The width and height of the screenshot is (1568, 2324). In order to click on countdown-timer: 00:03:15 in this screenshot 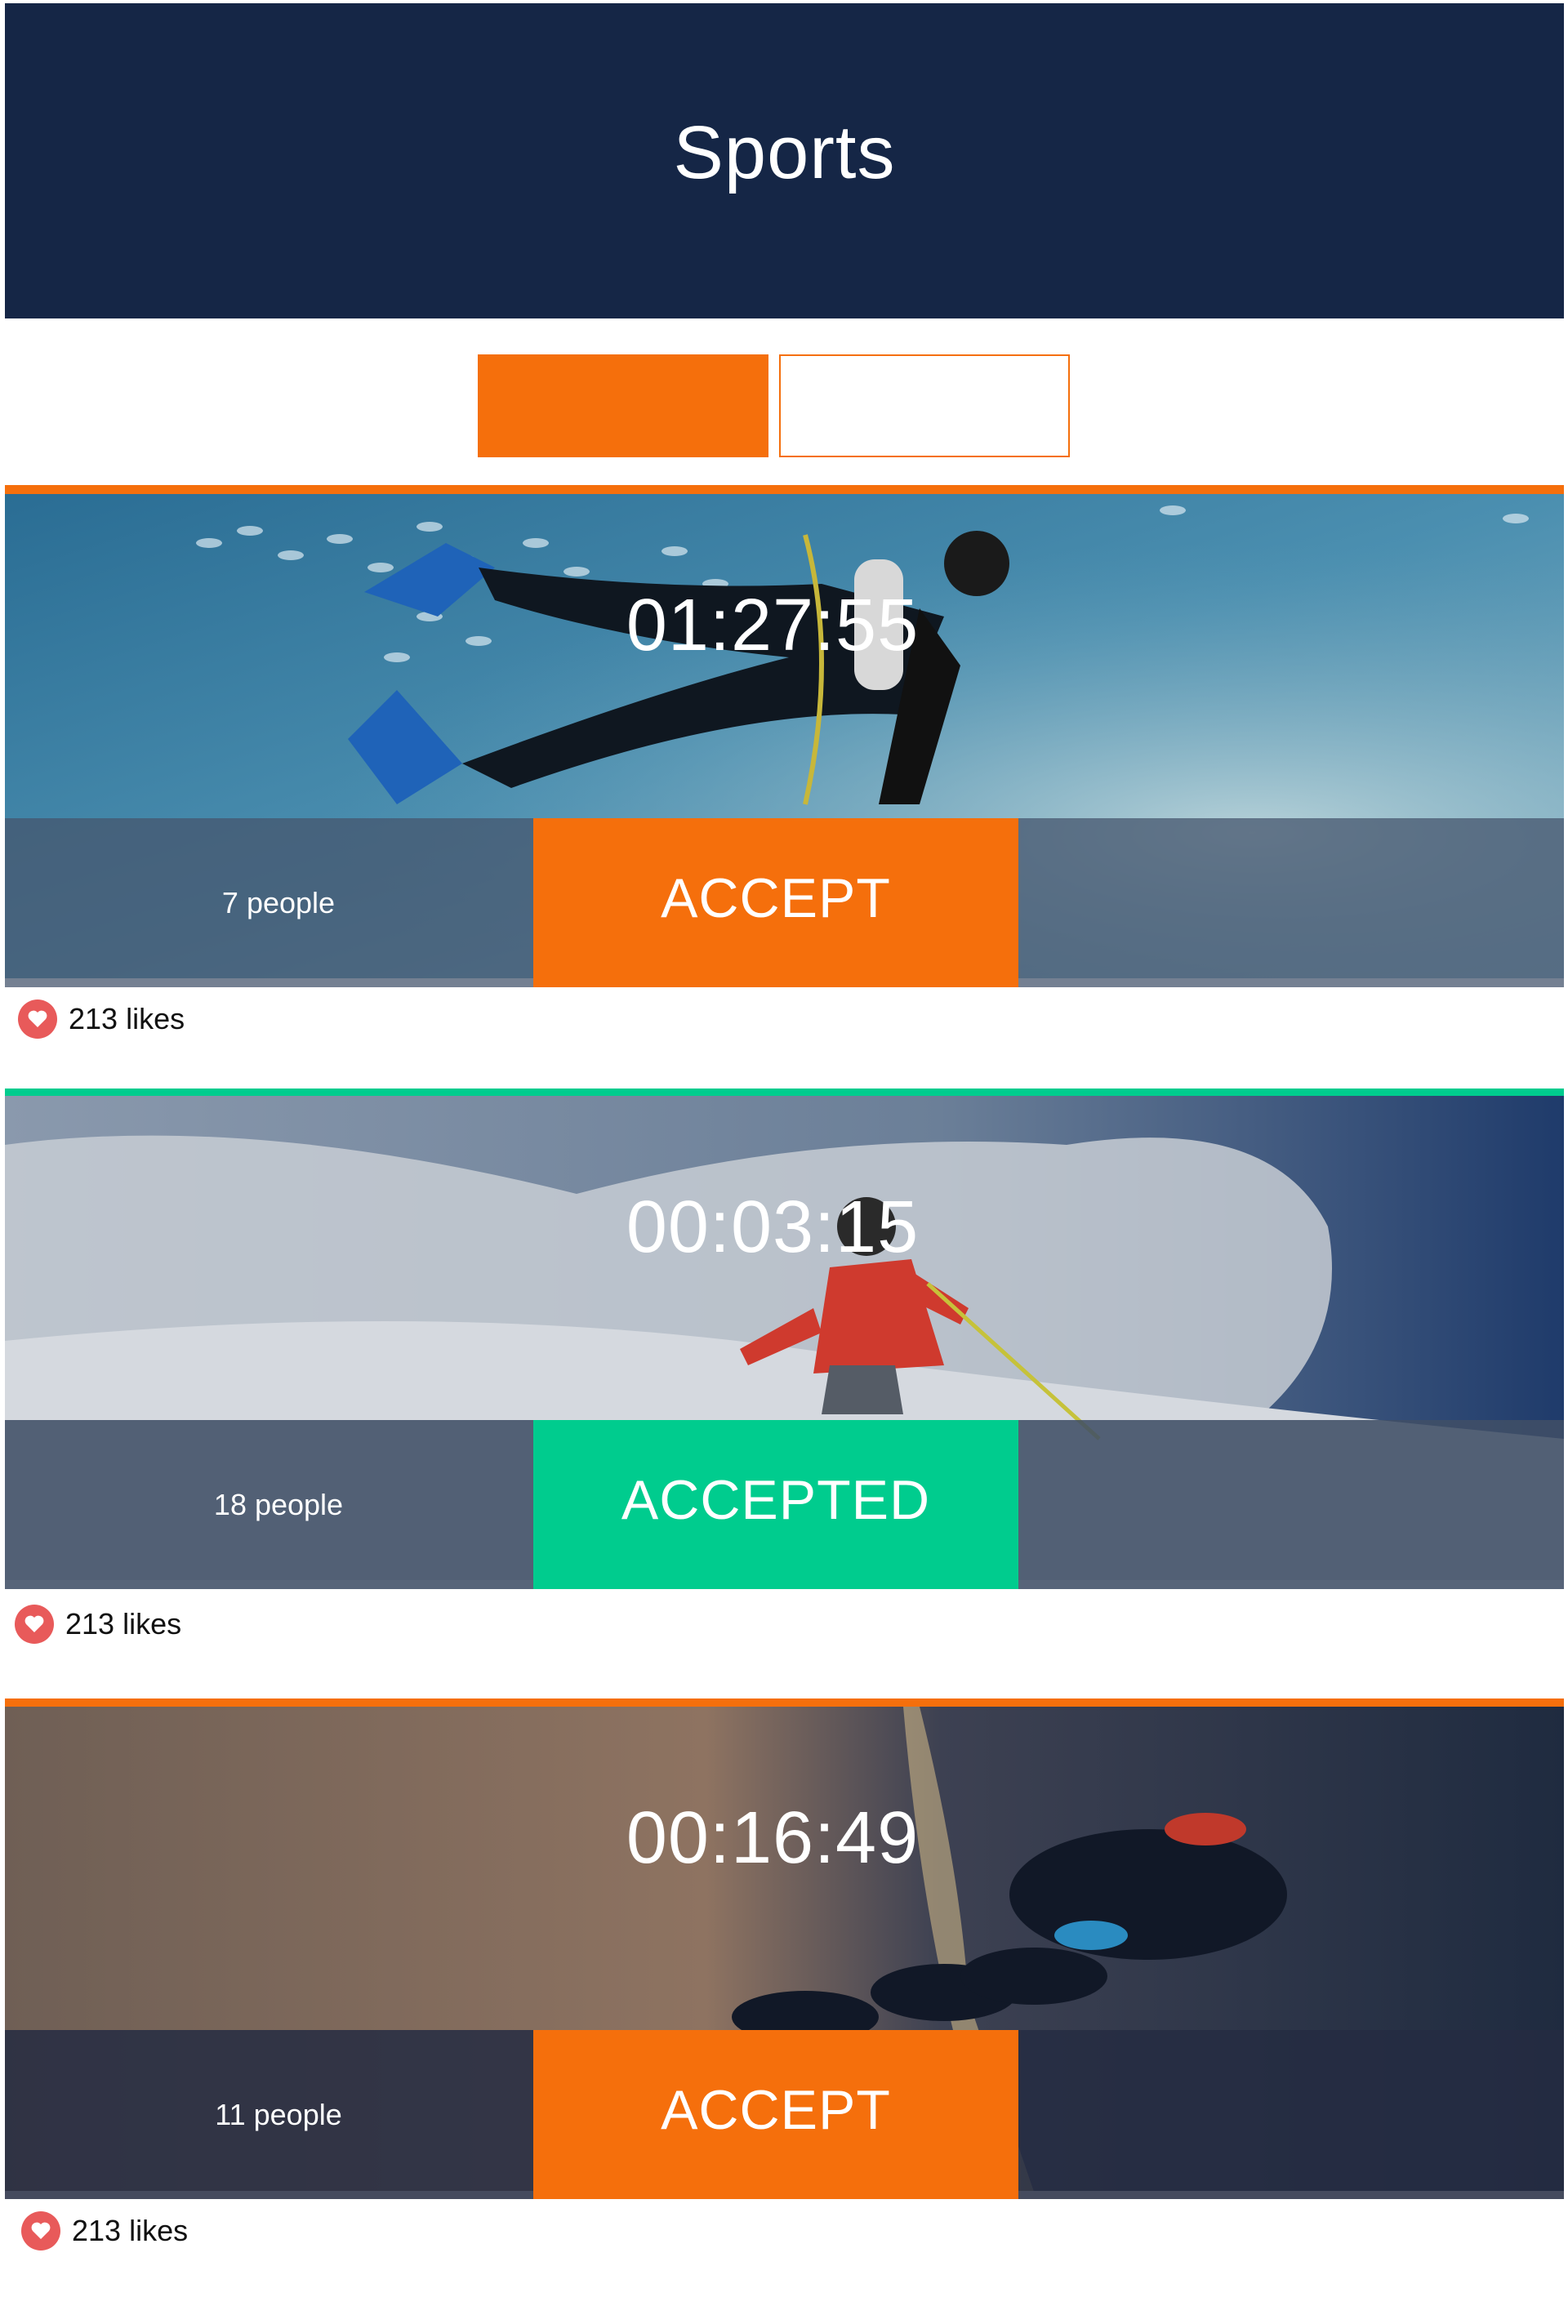, I will do `click(773, 1227)`.